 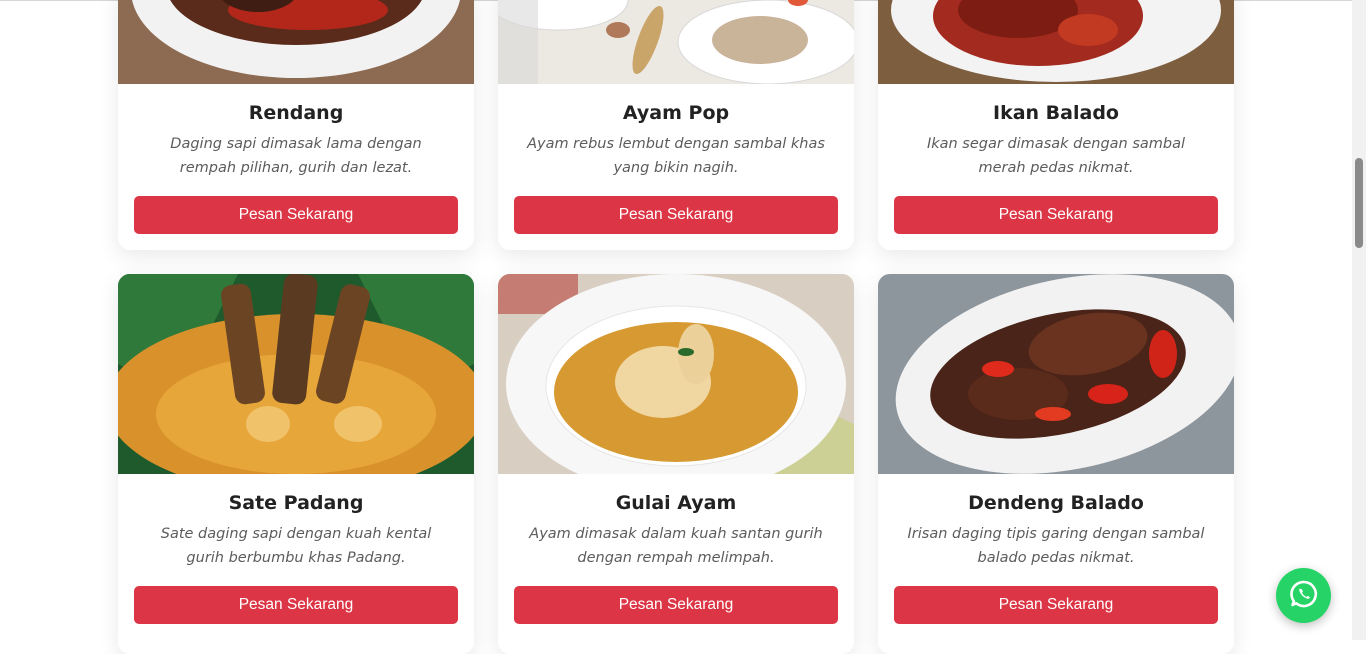 I want to click on menu-item-title: Dendeng Balado, so click(x=1056, y=503).